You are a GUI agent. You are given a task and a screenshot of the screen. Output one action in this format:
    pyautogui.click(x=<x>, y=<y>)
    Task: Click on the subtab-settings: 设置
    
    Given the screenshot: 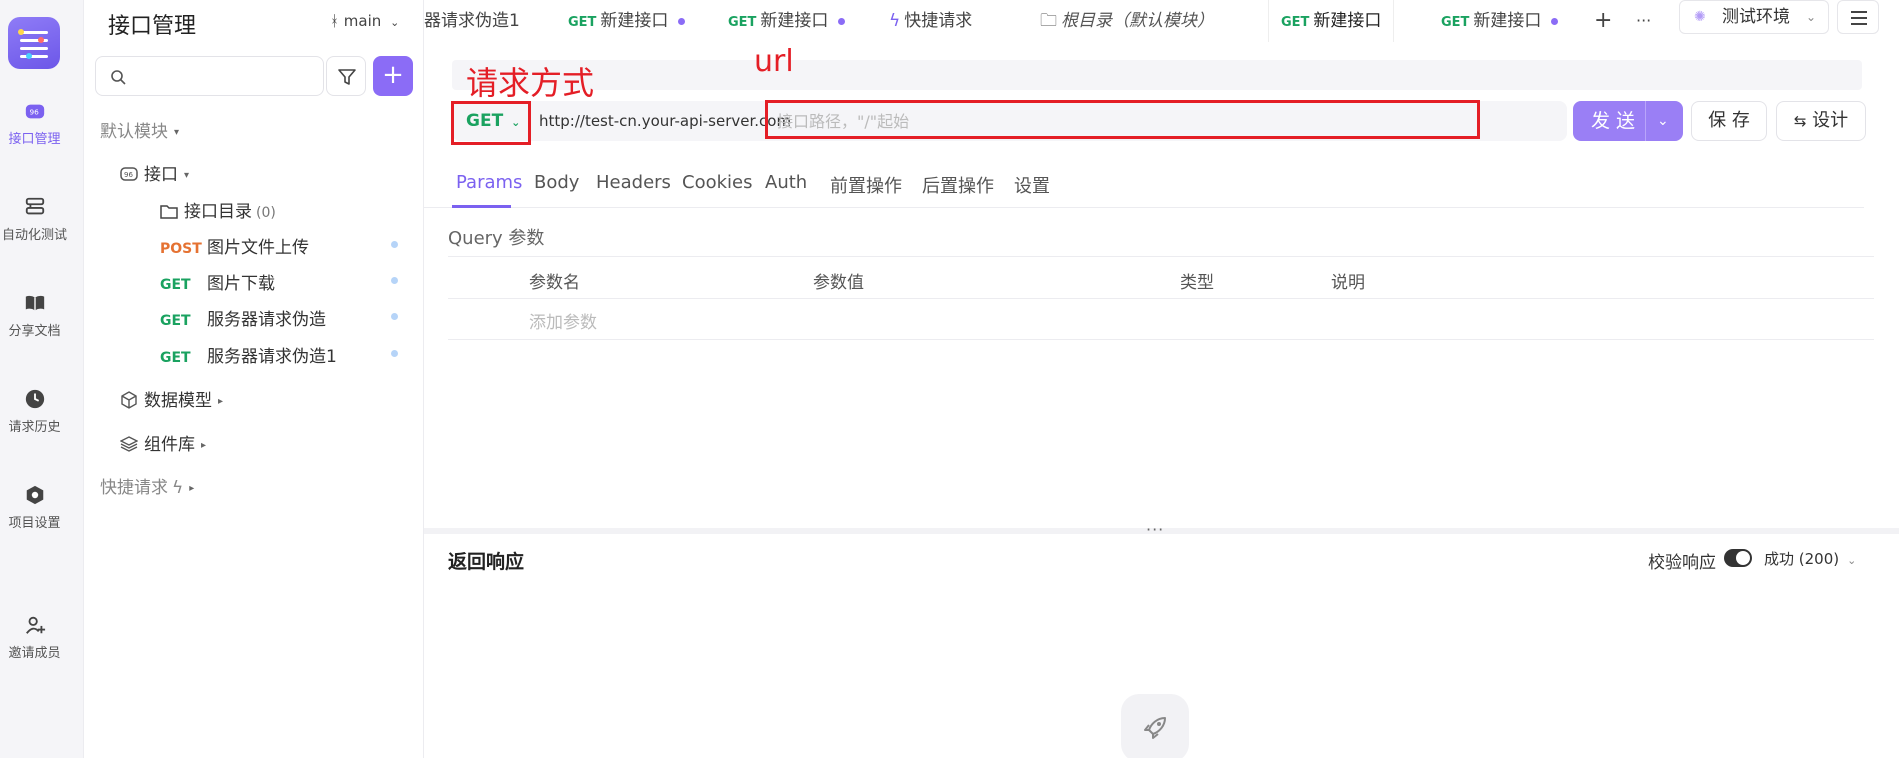 What is the action you would take?
    pyautogui.click(x=1032, y=185)
    